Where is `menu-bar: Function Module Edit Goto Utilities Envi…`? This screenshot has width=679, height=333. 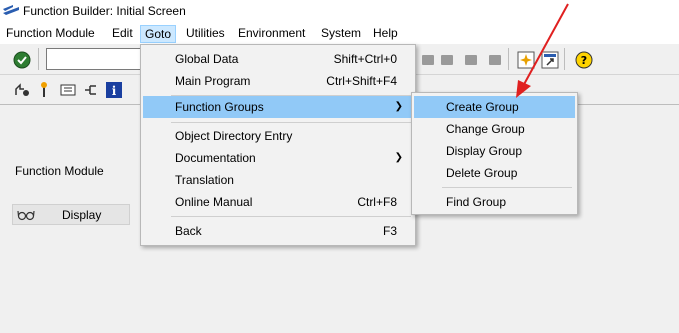 menu-bar: Function Module Edit Goto Utilities Envi… is located at coordinates (339, 33).